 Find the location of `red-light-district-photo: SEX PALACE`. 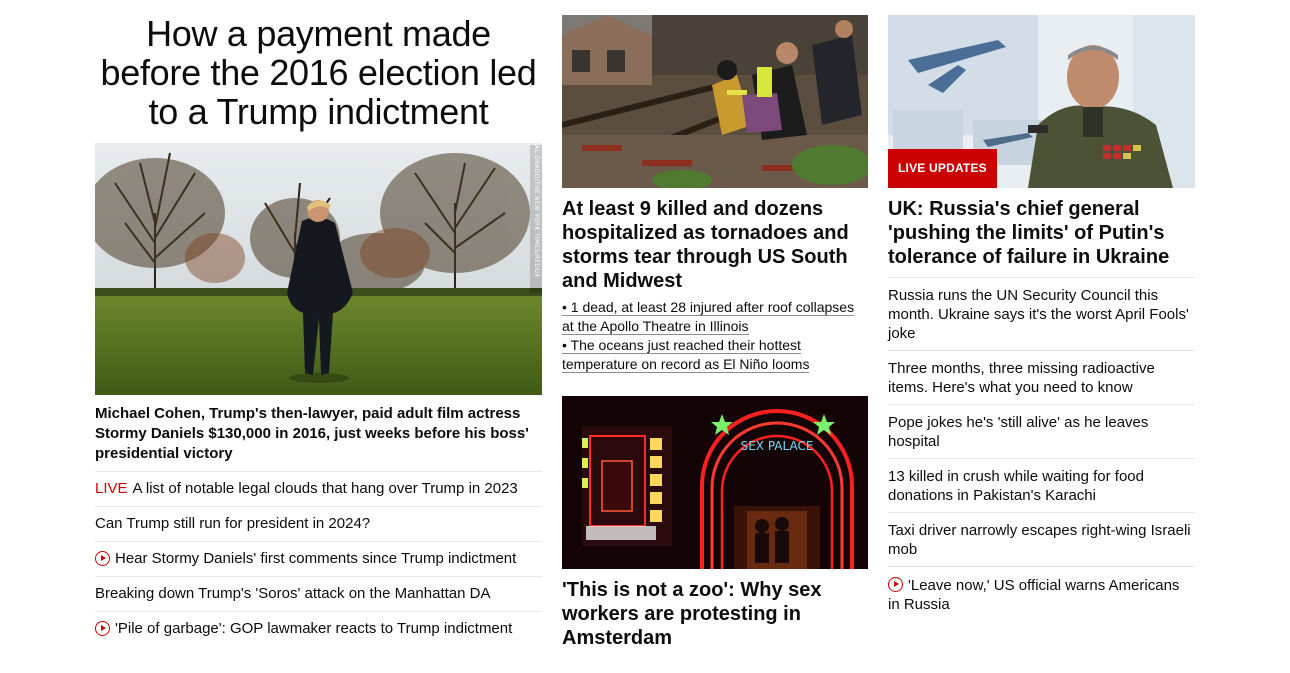

red-light-district-photo: SEX PALACE is located at coordinates (715, 482).